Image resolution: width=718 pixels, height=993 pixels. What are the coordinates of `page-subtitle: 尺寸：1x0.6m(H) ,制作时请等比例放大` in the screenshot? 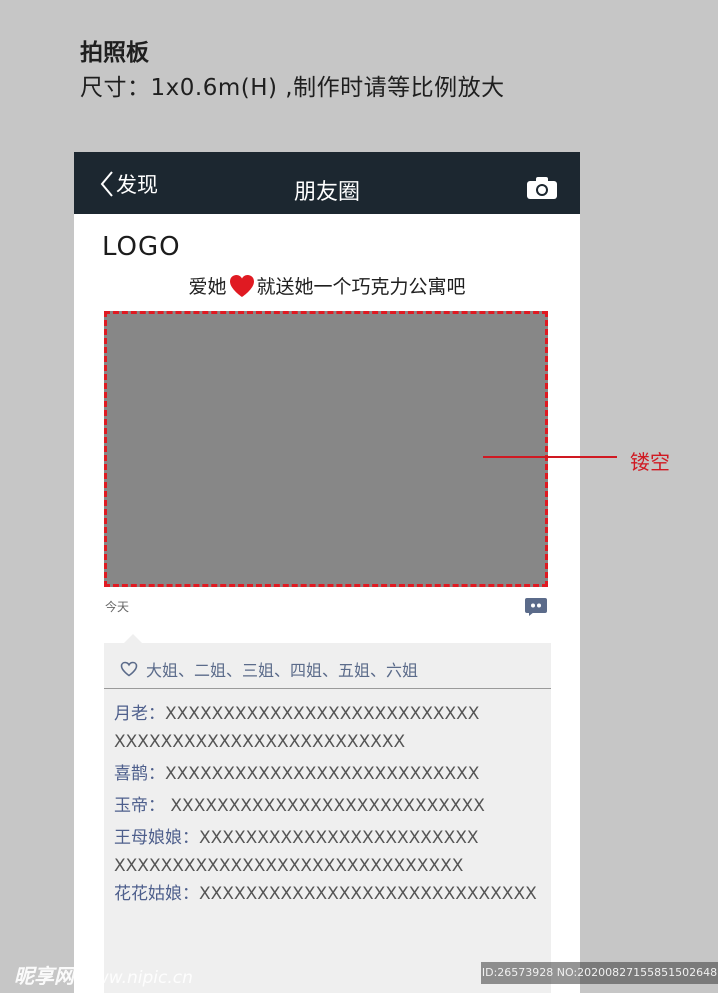 It's located at (292, 88).